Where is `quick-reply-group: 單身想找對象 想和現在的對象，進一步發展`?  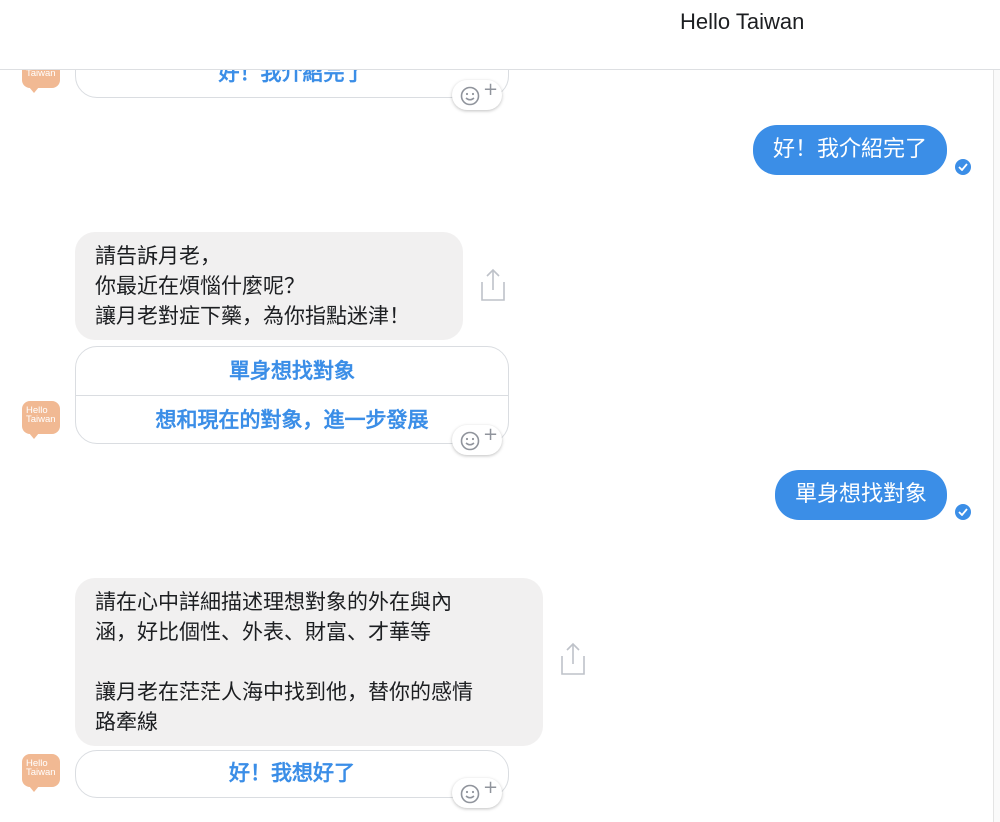
quick-reply-group: 單身想找對象 想和現在的對象，進一步發展 is located at coordinates (292, 395).